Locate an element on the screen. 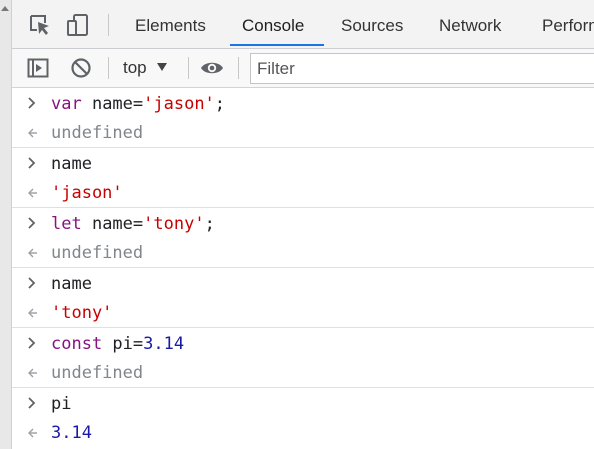 This screenshot has width=594, height=449. console-toolbar: top Filter is located at coordinates (303, 68).